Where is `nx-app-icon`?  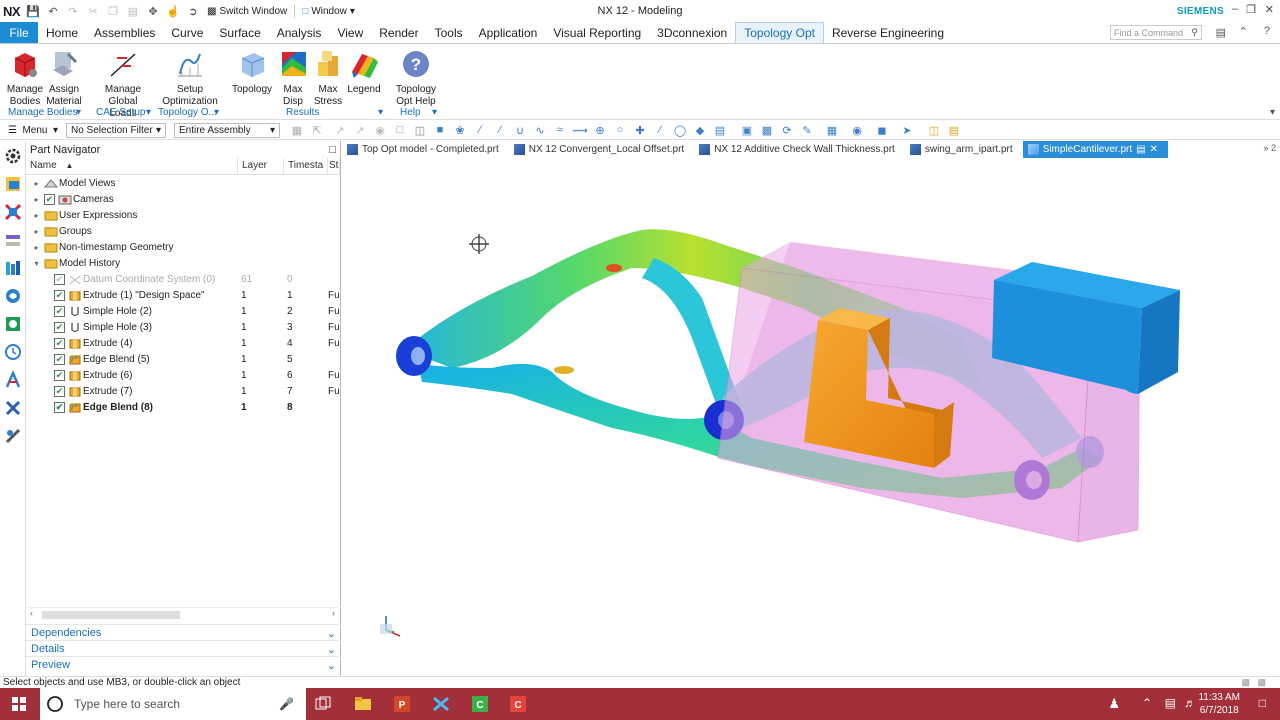 nx-app-icon is located at coordinates (441, 704).